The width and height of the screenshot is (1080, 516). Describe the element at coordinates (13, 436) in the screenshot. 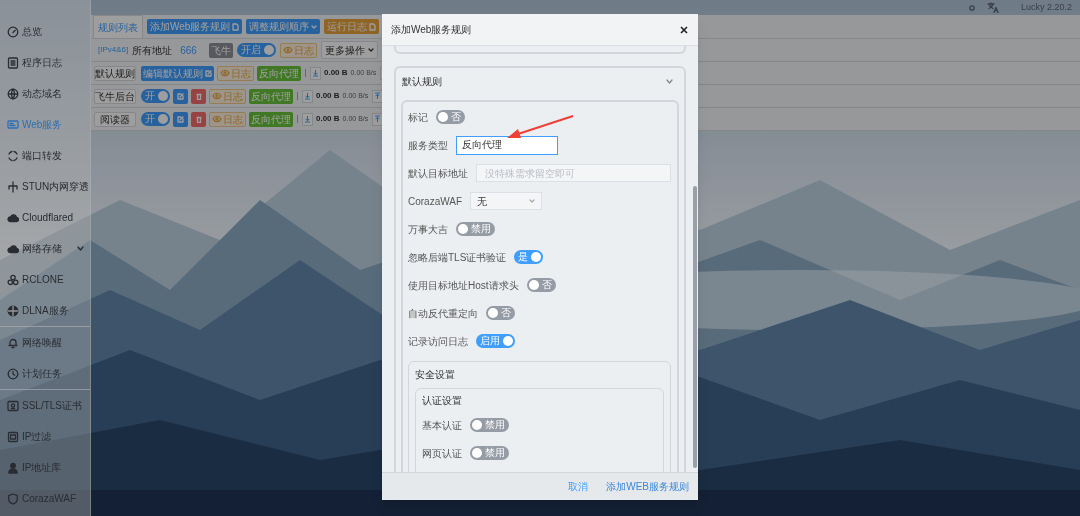

I see `frame-icon` at that location.